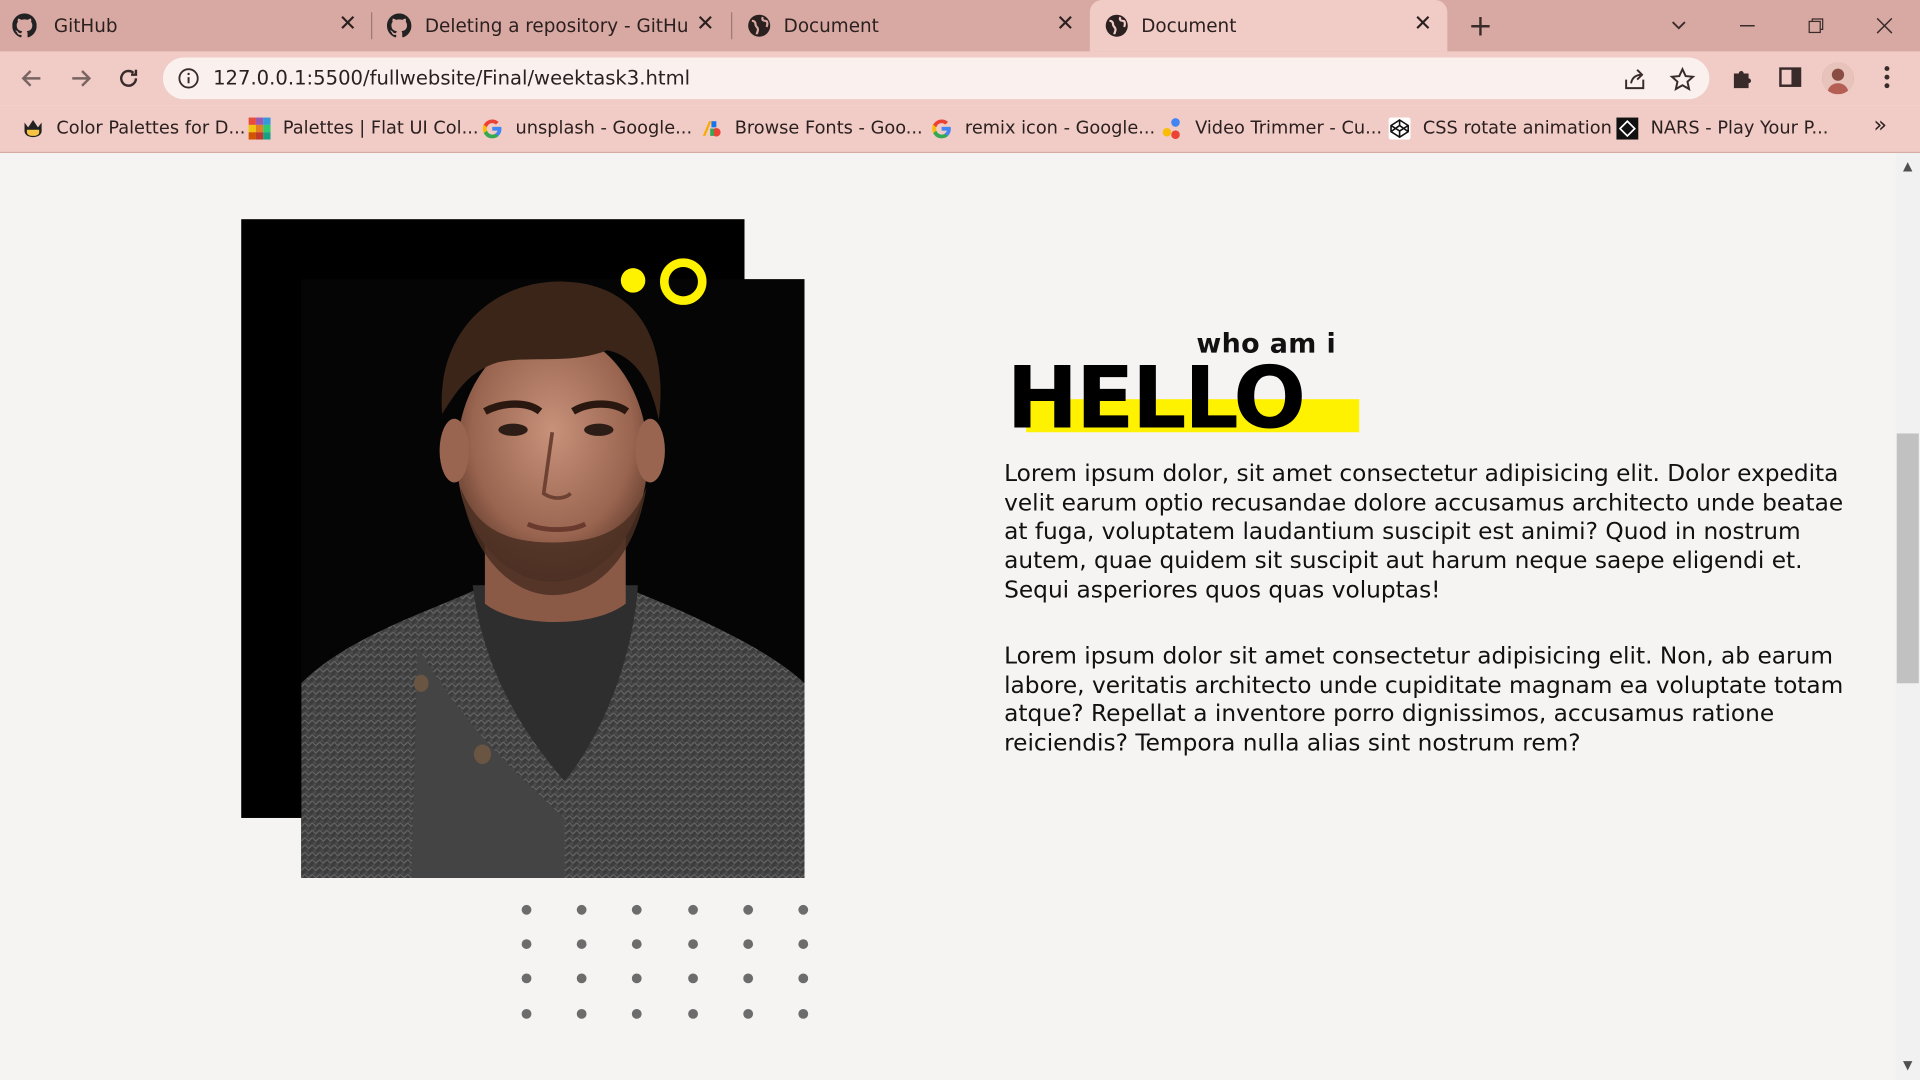 This screenshot has height=1080, width=1920. Describe the element at coordinates (1480, 26) in the screenshot. I see `new-tab-button: +` at that location.